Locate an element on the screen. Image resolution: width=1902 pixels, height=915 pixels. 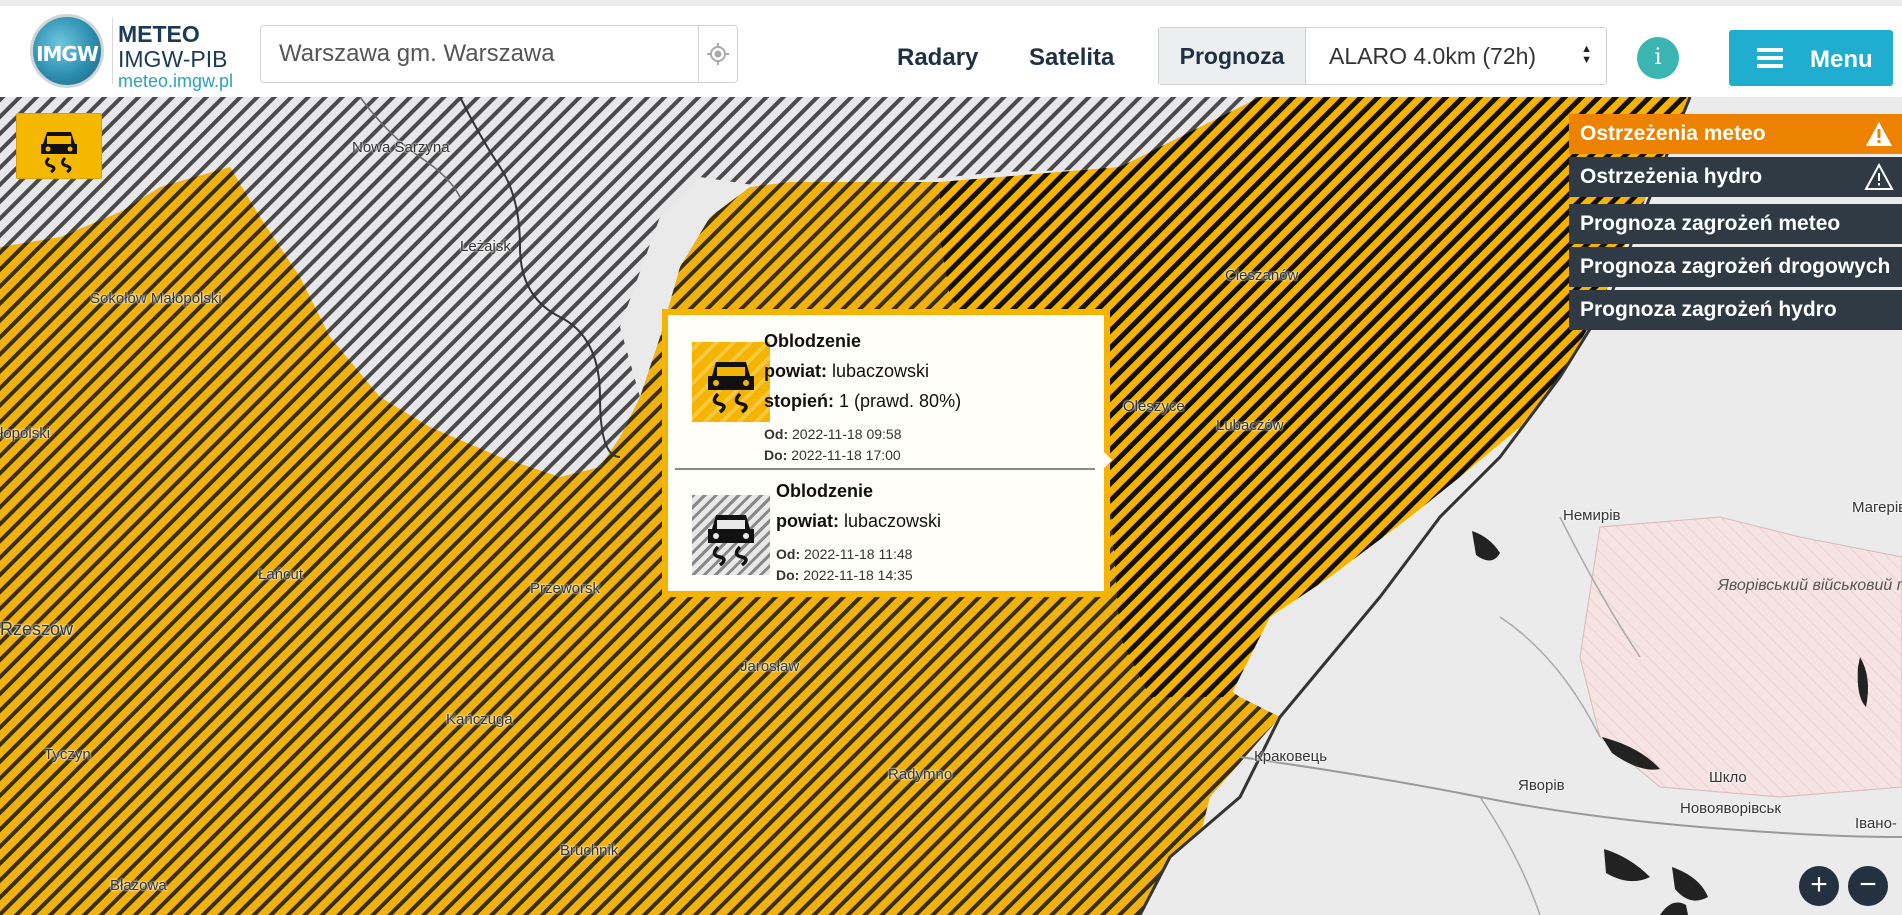
info-button: i is located at coordinates (1658, 58).